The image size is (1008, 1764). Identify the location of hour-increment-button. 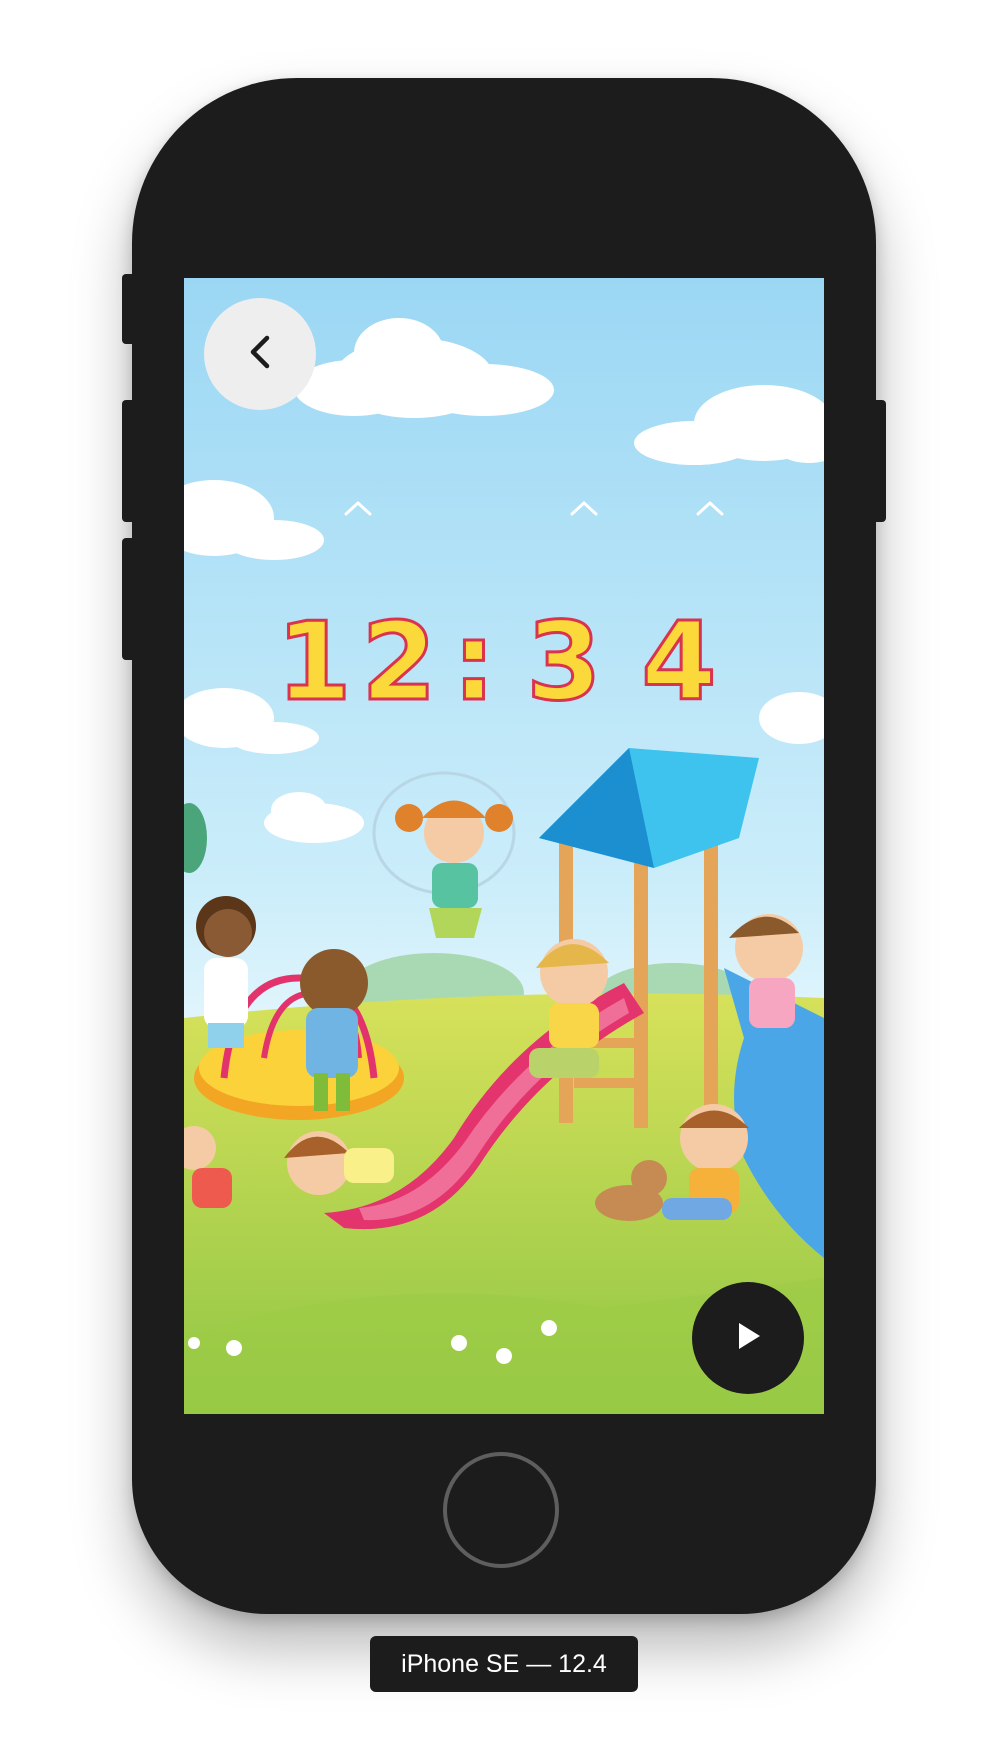
(358, 510).